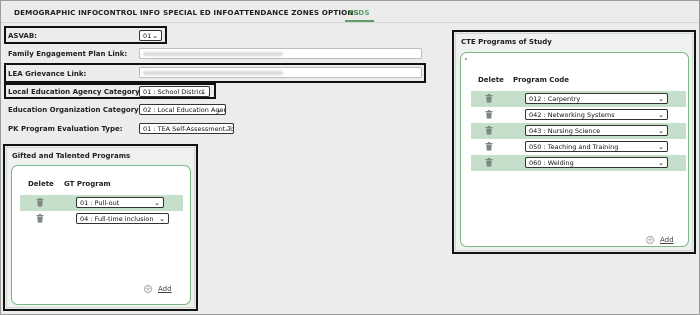  What do you see at coordinates (506, 42) in the screenshot?
I see `cte-panel-title: CTE Programs of Study` at bounding box center [506, 42].